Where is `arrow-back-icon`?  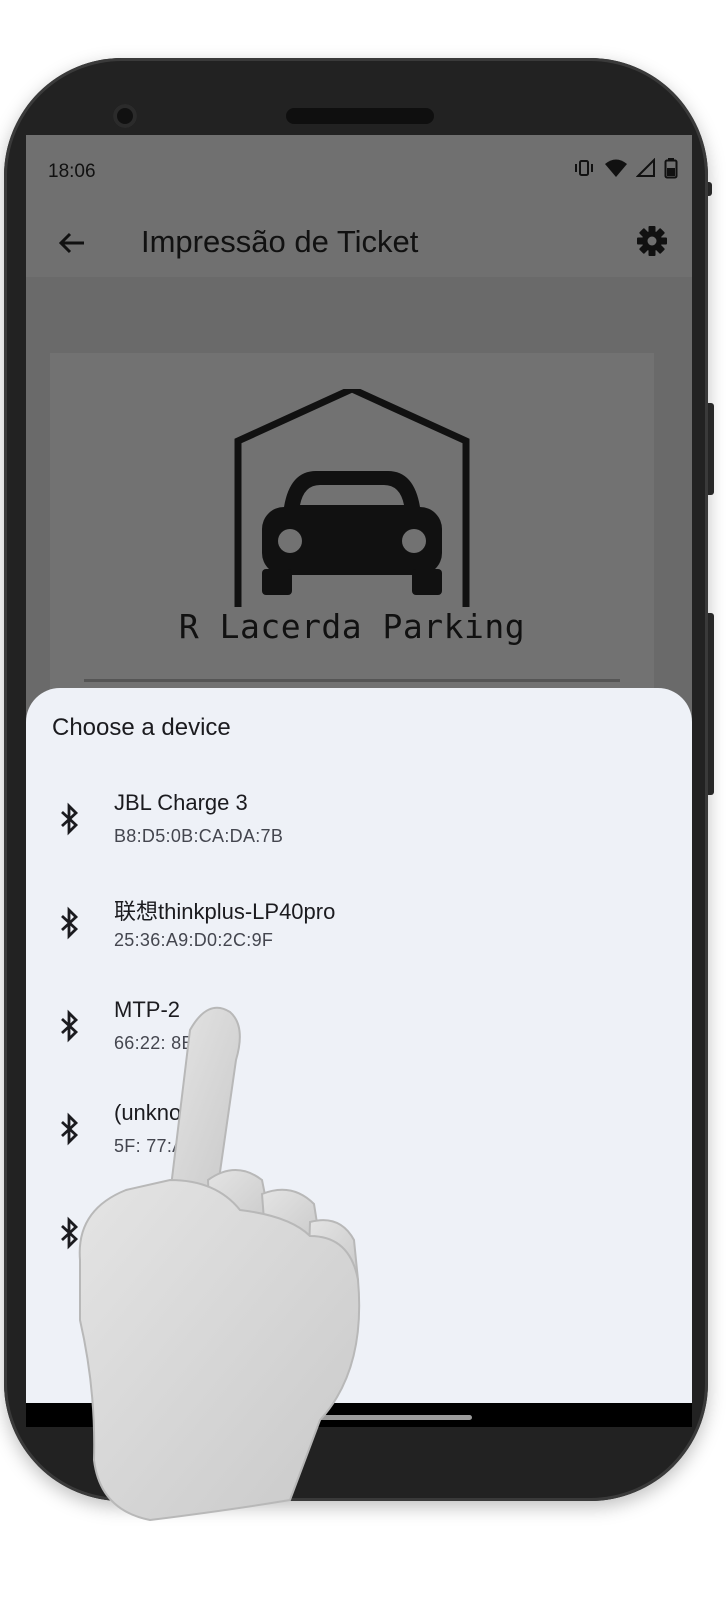 arrow-back-icon is located at coordinates (72, 243).